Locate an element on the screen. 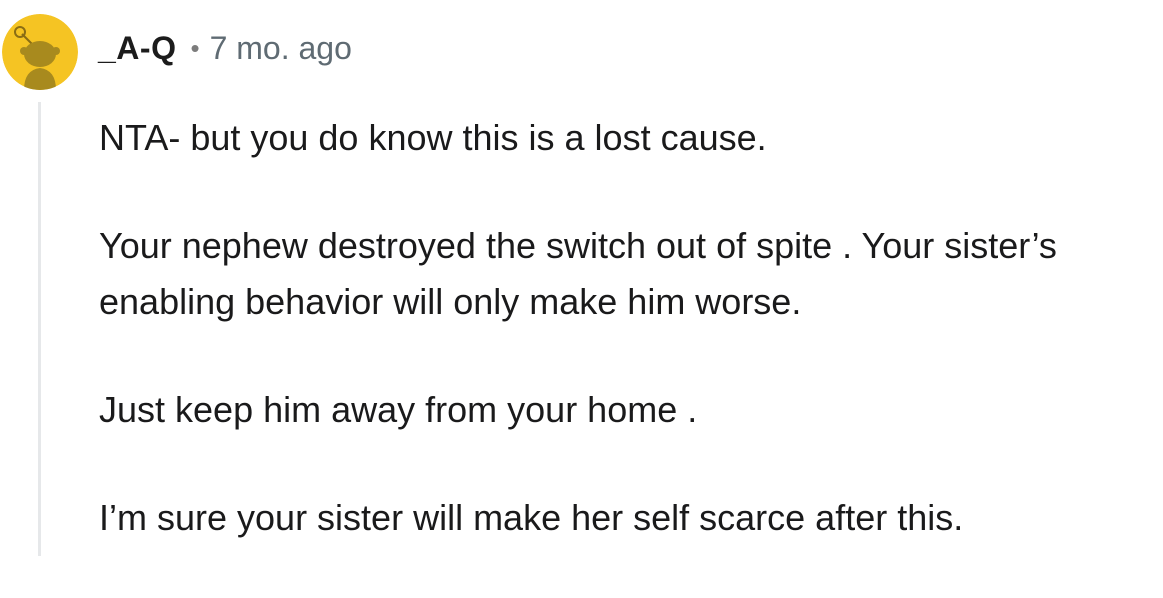  avatar is located at coordinates (40, 52).